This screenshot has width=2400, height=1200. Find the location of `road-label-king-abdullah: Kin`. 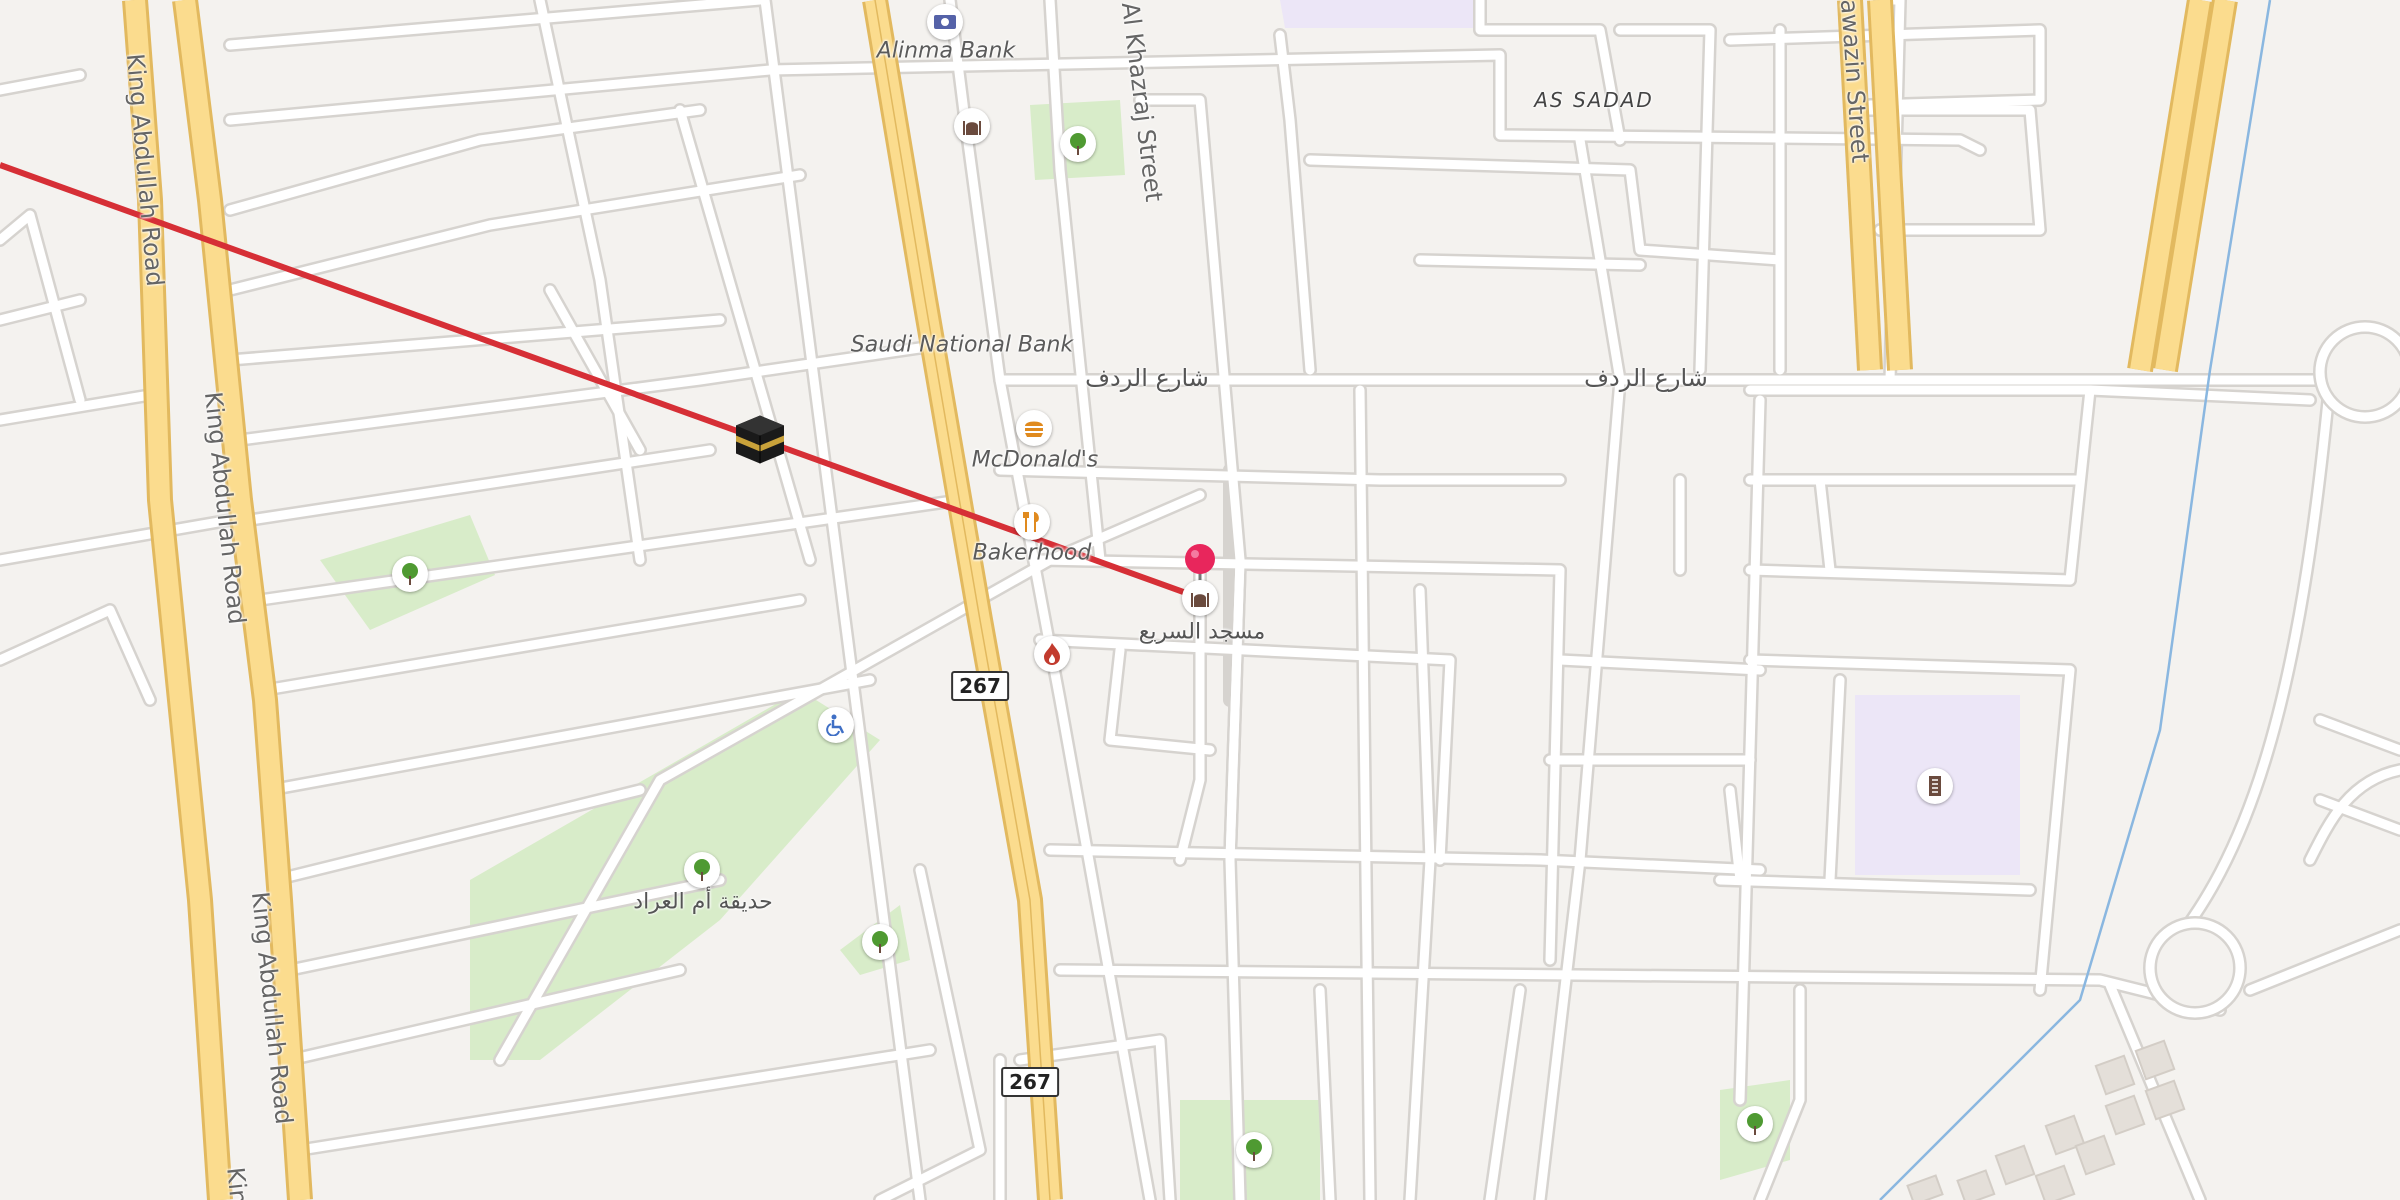

road-label-king-abdullah: Kin is located at coordinates (237, 1182).